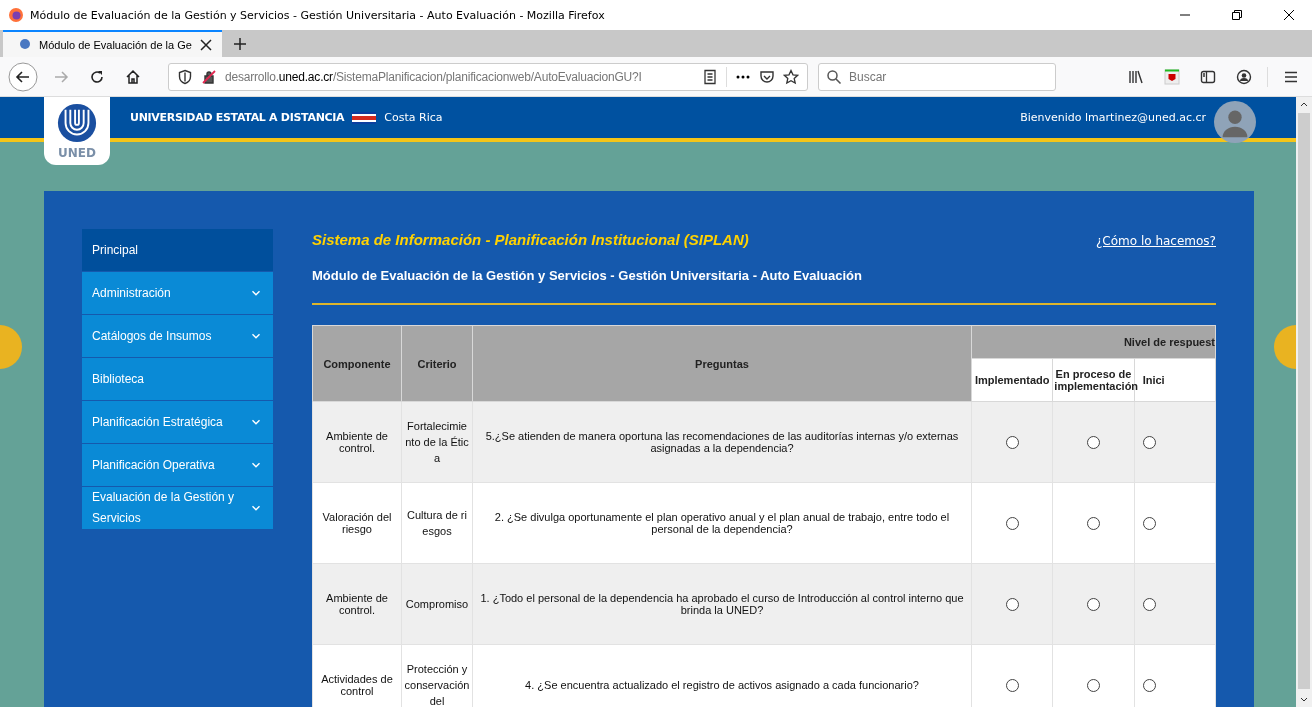 The height and width of the screenshot is (707, 1312). Describe the element at coordinates (437, 442) in the screenshot. I see `table-cell: Fortalecimiento de la Ética` at that location.